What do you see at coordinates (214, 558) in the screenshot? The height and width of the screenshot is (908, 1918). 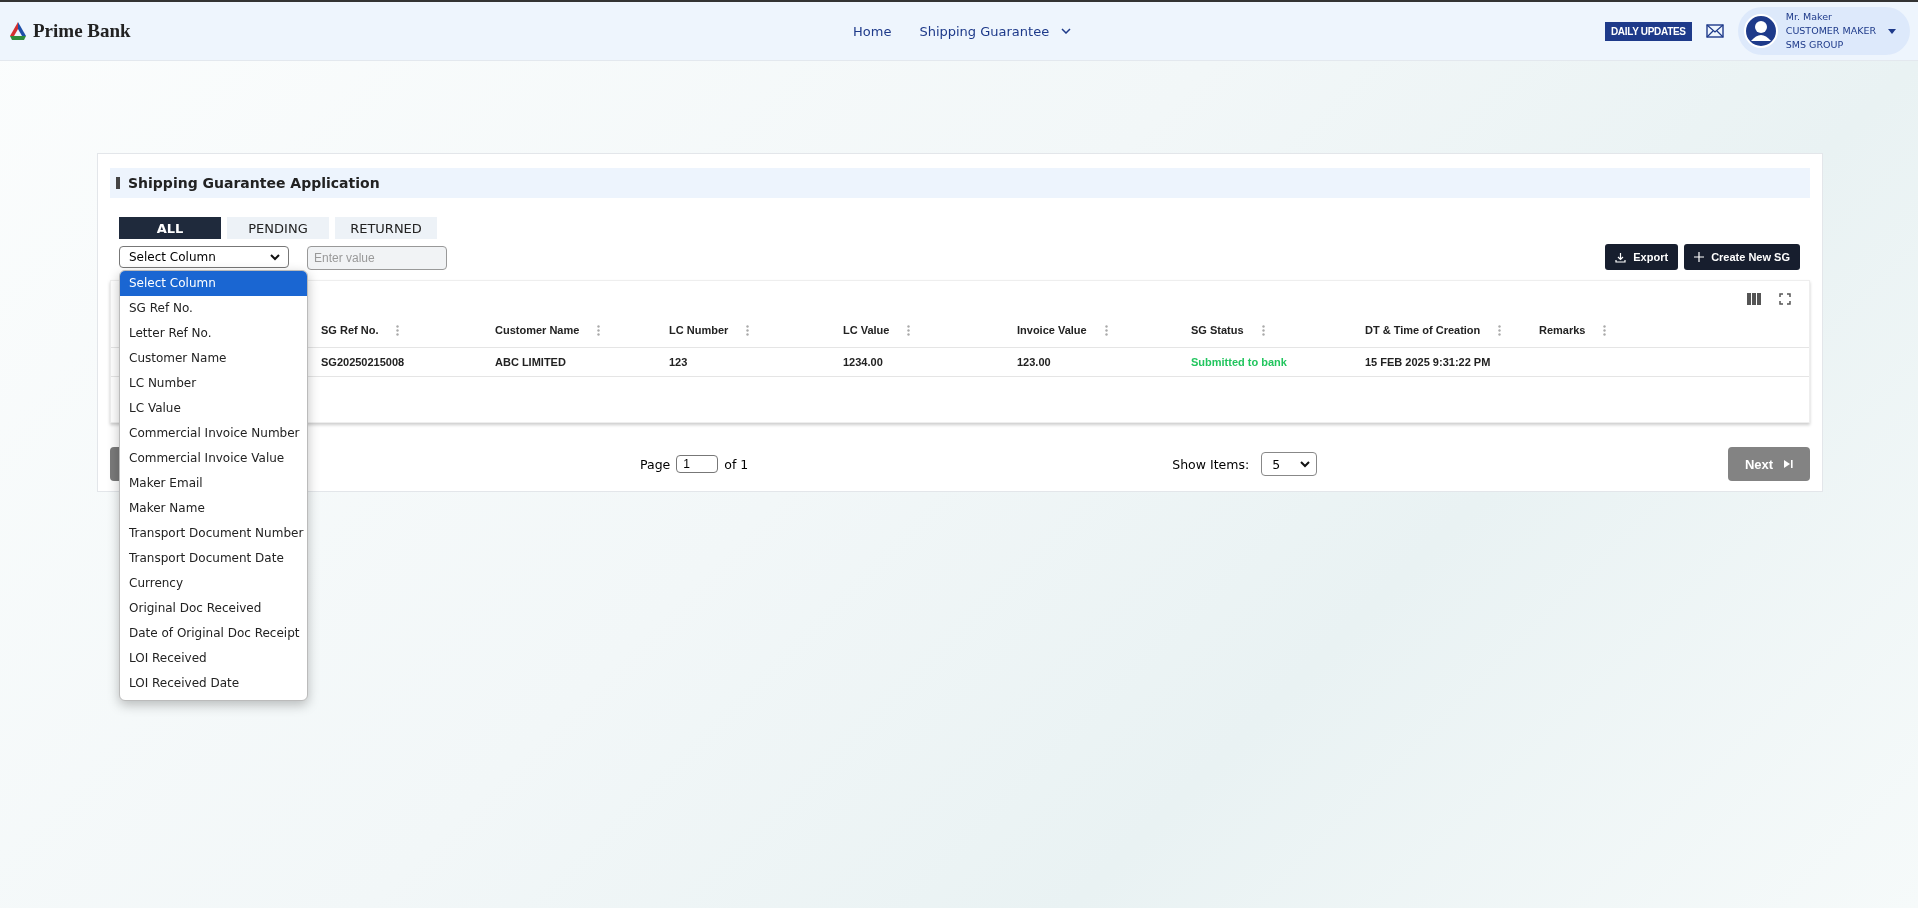 I see `dropdown-option: Transport Document Date` at bounding box center [214, 558].